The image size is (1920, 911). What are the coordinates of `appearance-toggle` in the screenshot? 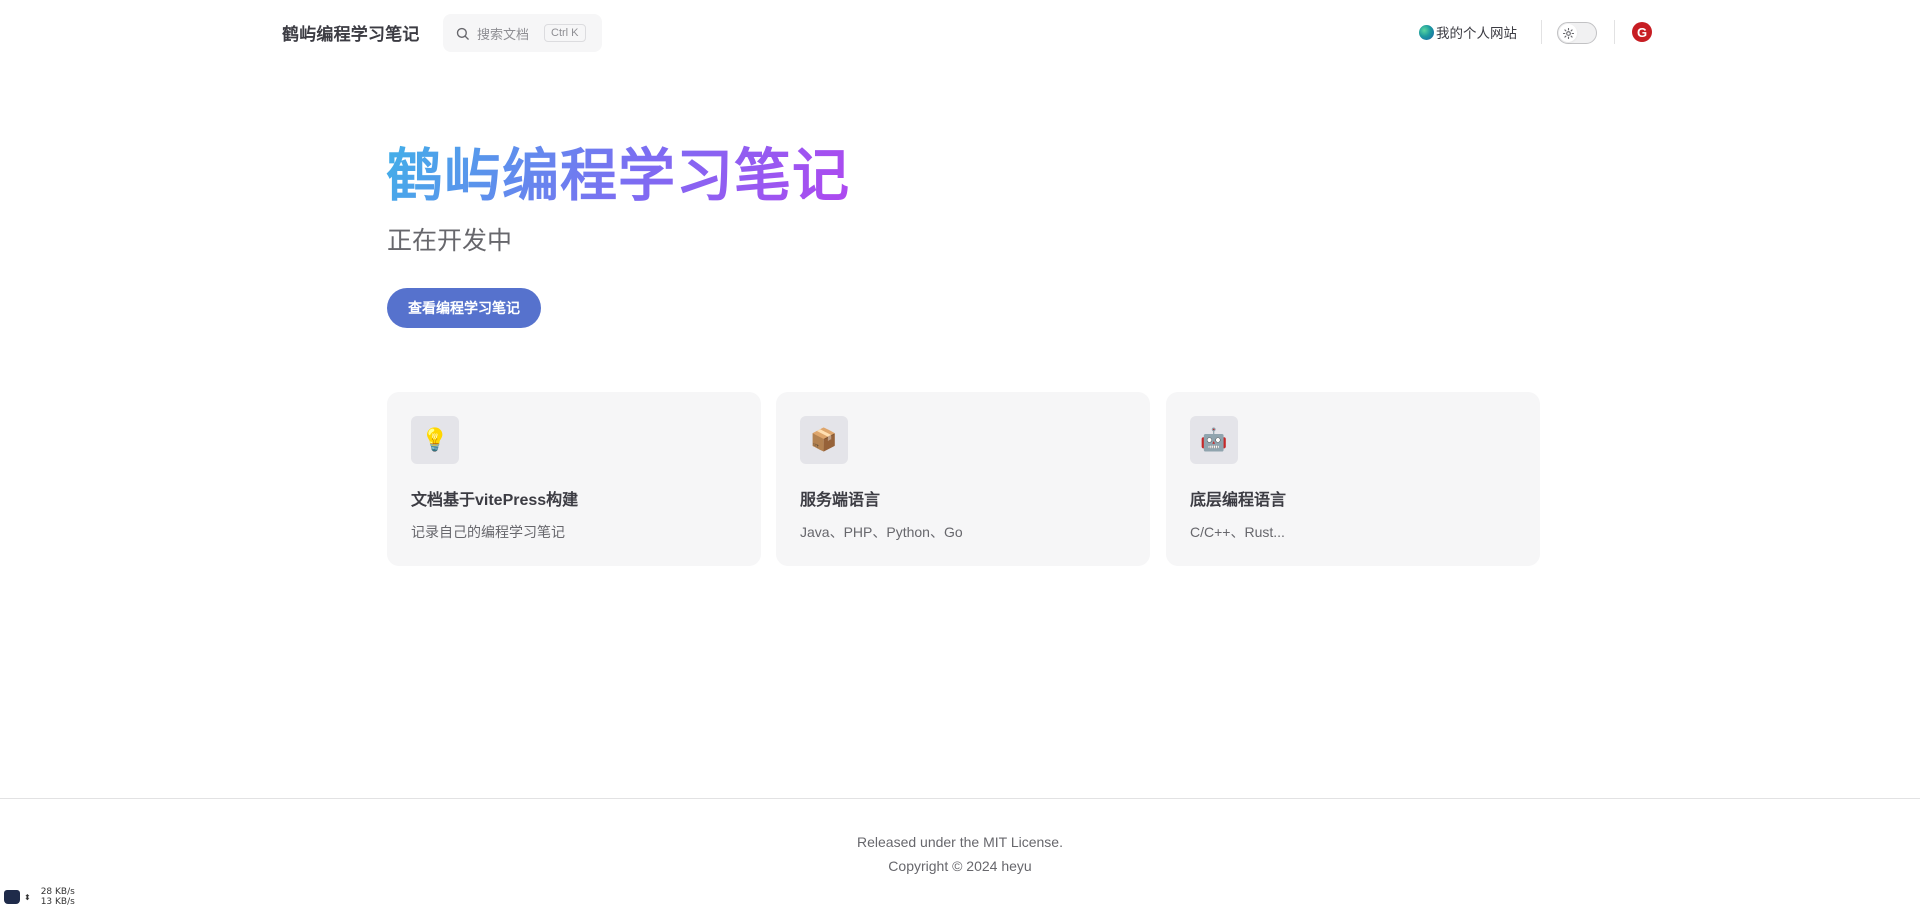 It's located at (1577, 33).